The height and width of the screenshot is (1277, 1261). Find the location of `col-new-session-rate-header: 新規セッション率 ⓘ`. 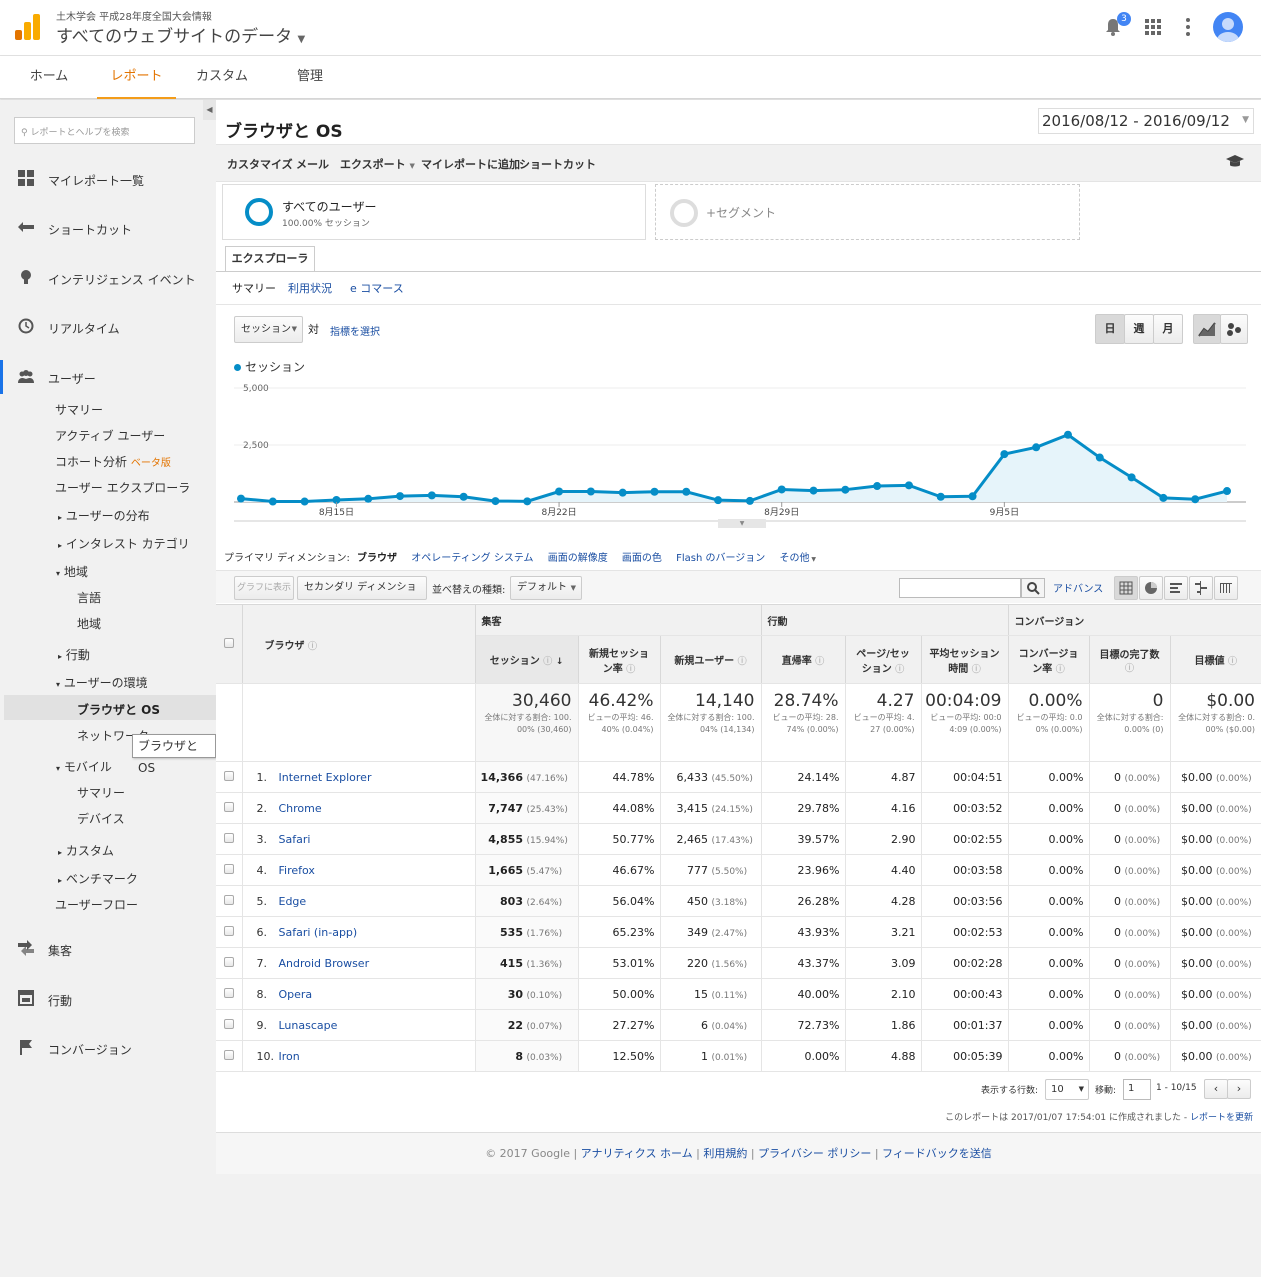

col-new-session-rate-header: 新規セッション率 ⓘ is located at coordinates (619, 659).